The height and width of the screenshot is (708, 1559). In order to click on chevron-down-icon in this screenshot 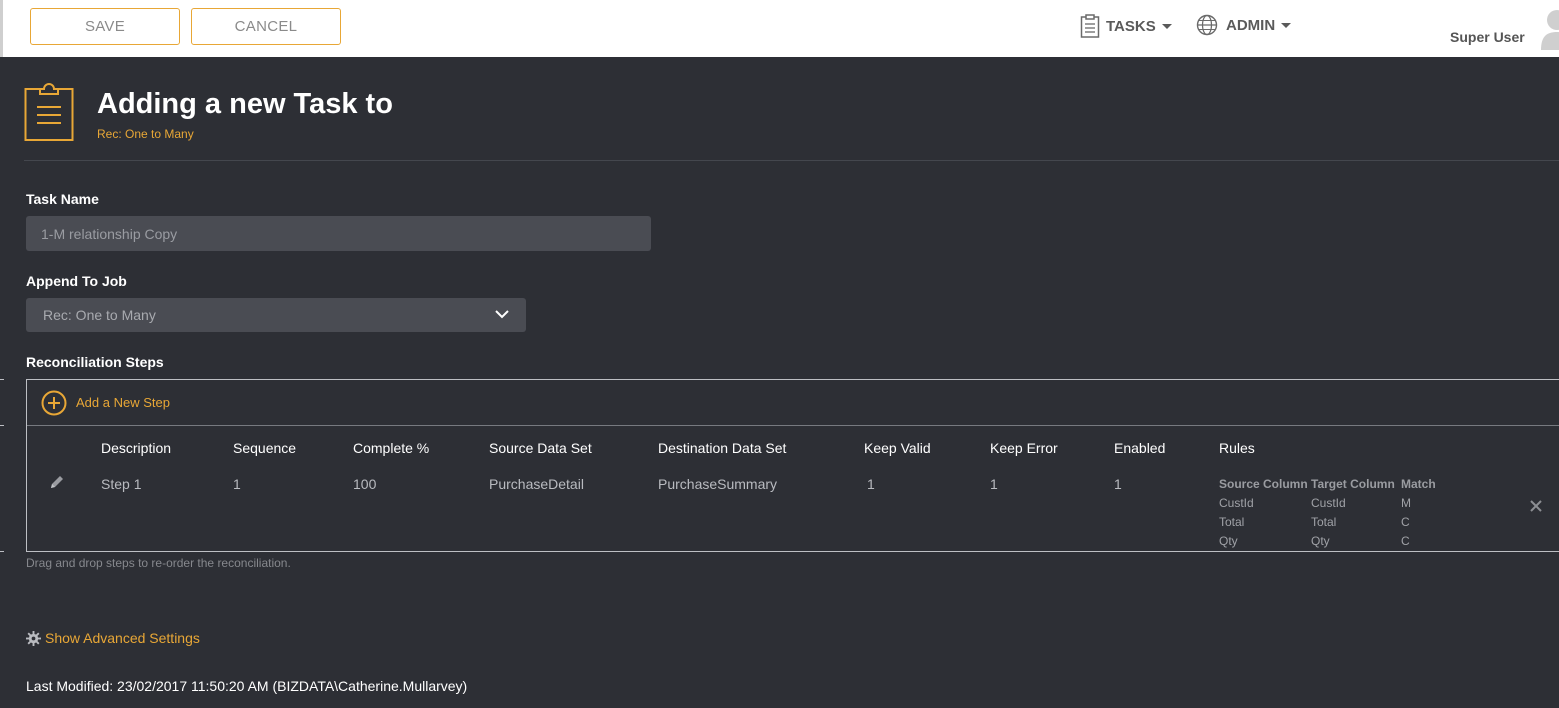, I will do `click(502, 314)`.